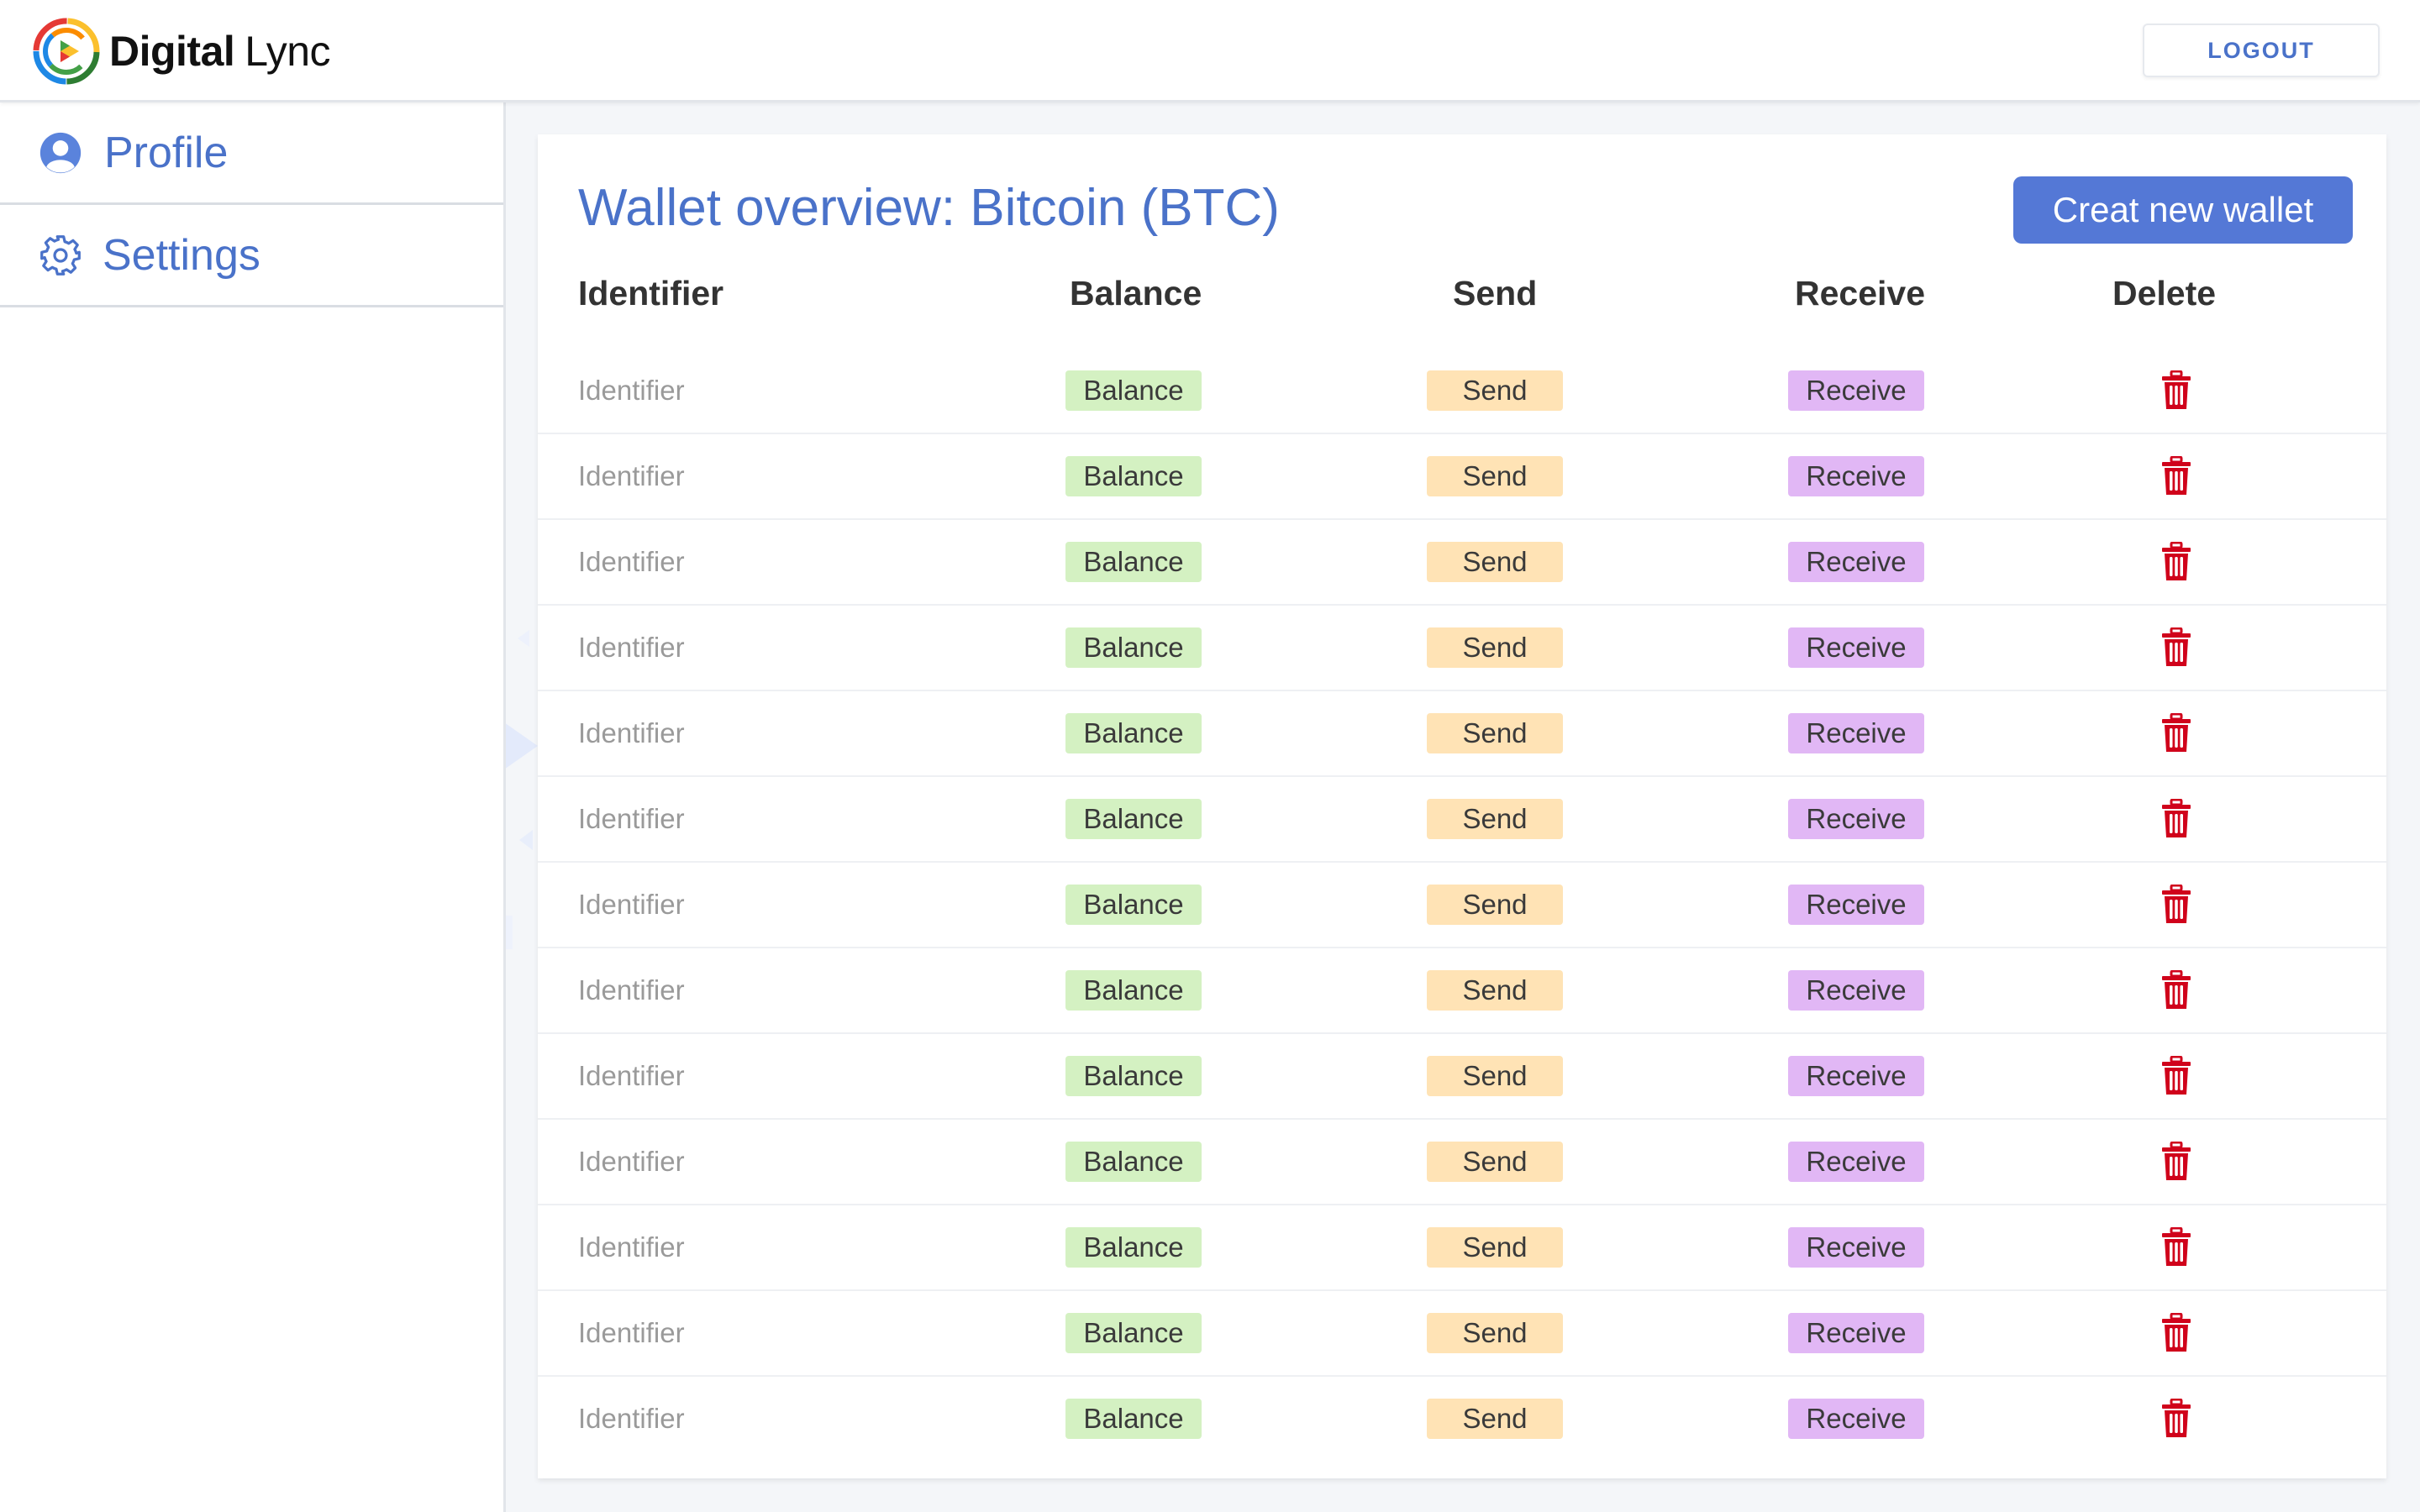  What do you see at coordinates (251, 153) in the screenshot?
I see `sidebar-item-profile: Profile` at bounding box center [251, 153].